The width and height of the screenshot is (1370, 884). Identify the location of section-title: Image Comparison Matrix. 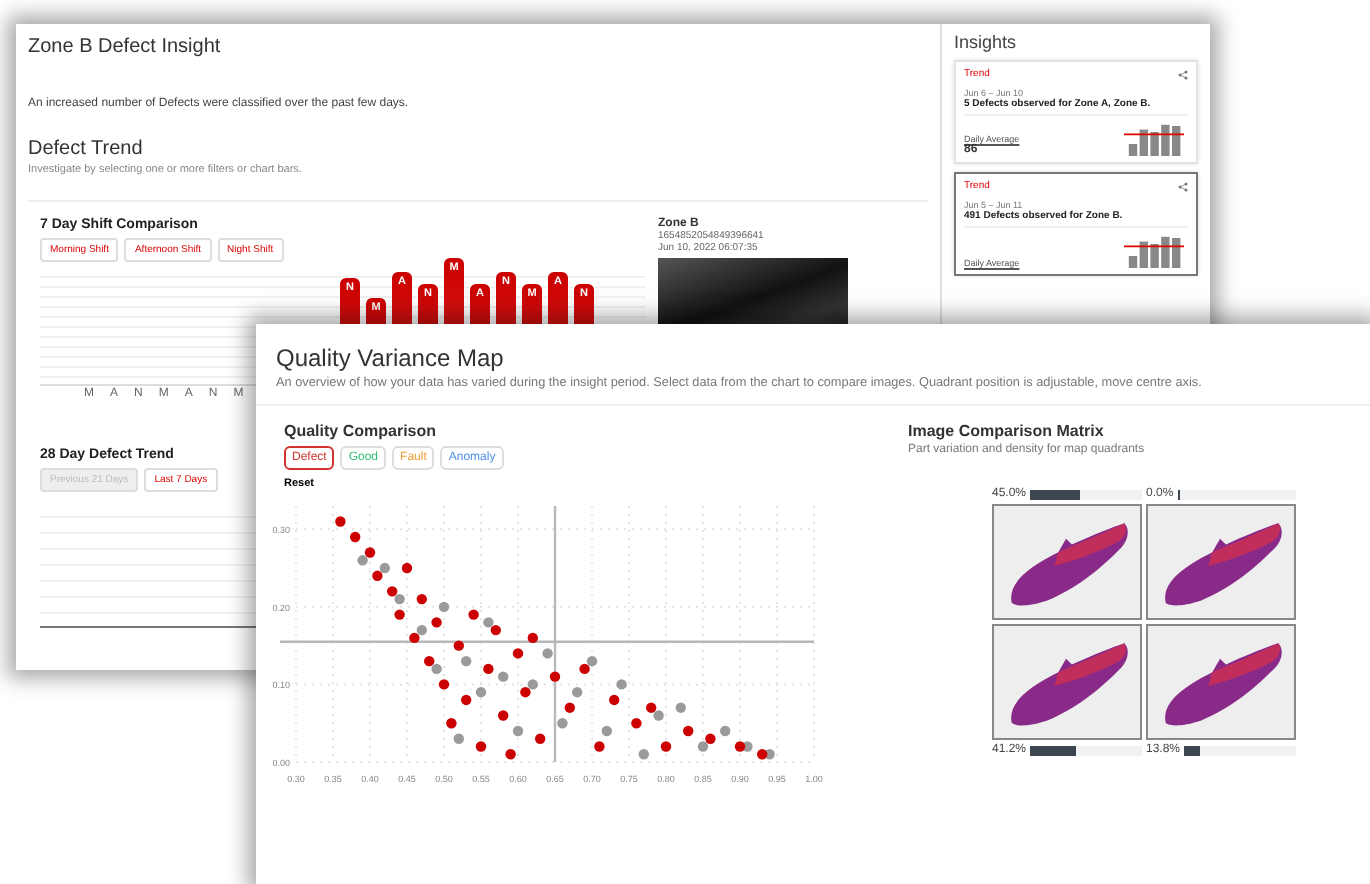
(1007, 431).